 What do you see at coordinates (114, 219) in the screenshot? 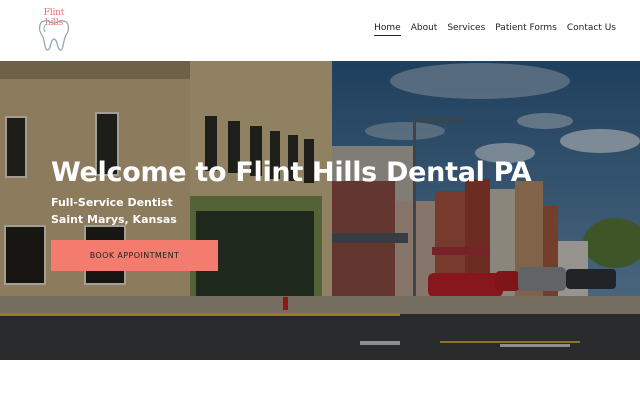
I see `hero-subtitle-location: Saint Marys, Kansas` at bounding box center [114, 219].